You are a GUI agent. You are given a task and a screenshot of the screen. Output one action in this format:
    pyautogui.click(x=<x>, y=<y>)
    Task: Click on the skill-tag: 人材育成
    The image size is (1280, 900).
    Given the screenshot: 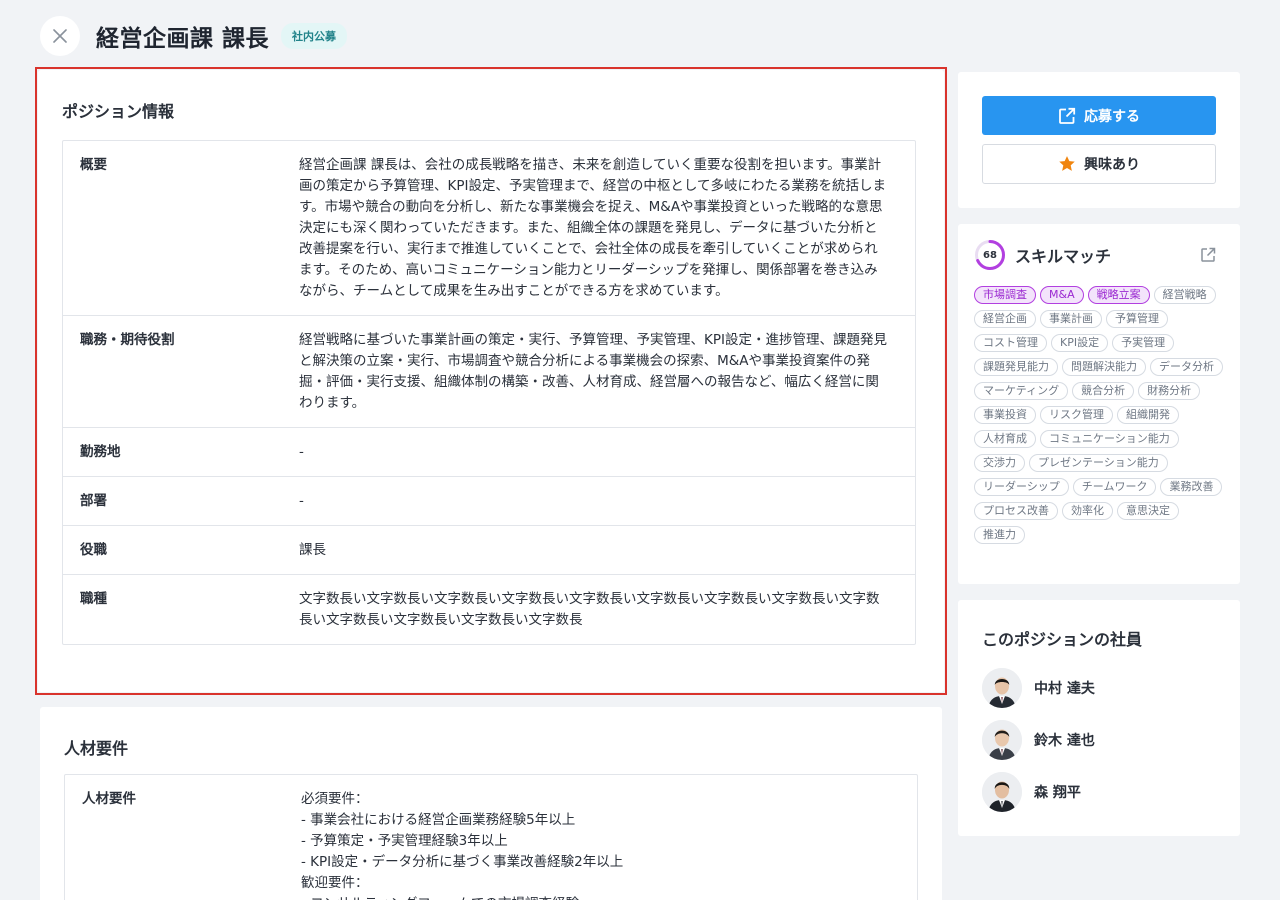 What is the action you would take?
    pyautogui.click(x=1005, y=439)
    